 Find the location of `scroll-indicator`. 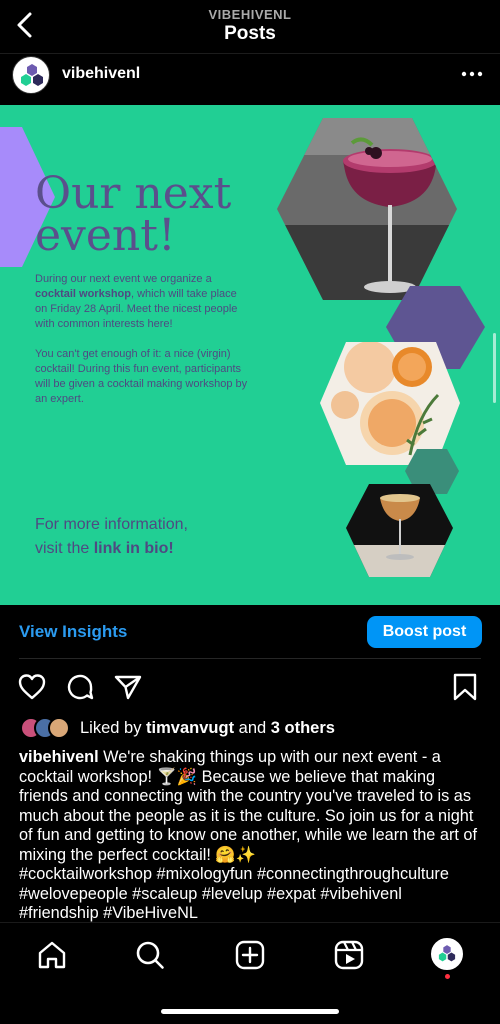

scroll-indicator is located at coordinates (494, 368).